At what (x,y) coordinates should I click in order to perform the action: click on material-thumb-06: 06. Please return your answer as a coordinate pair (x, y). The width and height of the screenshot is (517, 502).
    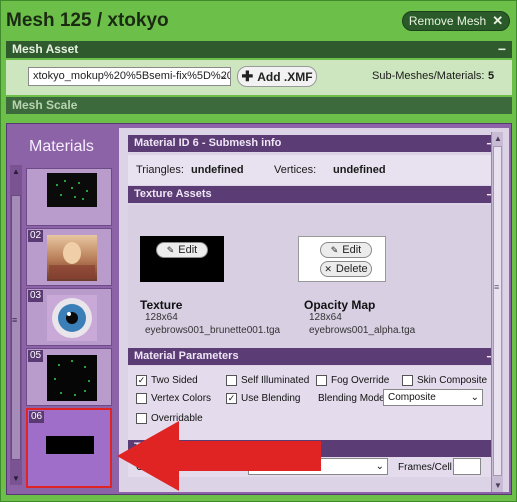
    Looking at the image, I should click on (69, 448).